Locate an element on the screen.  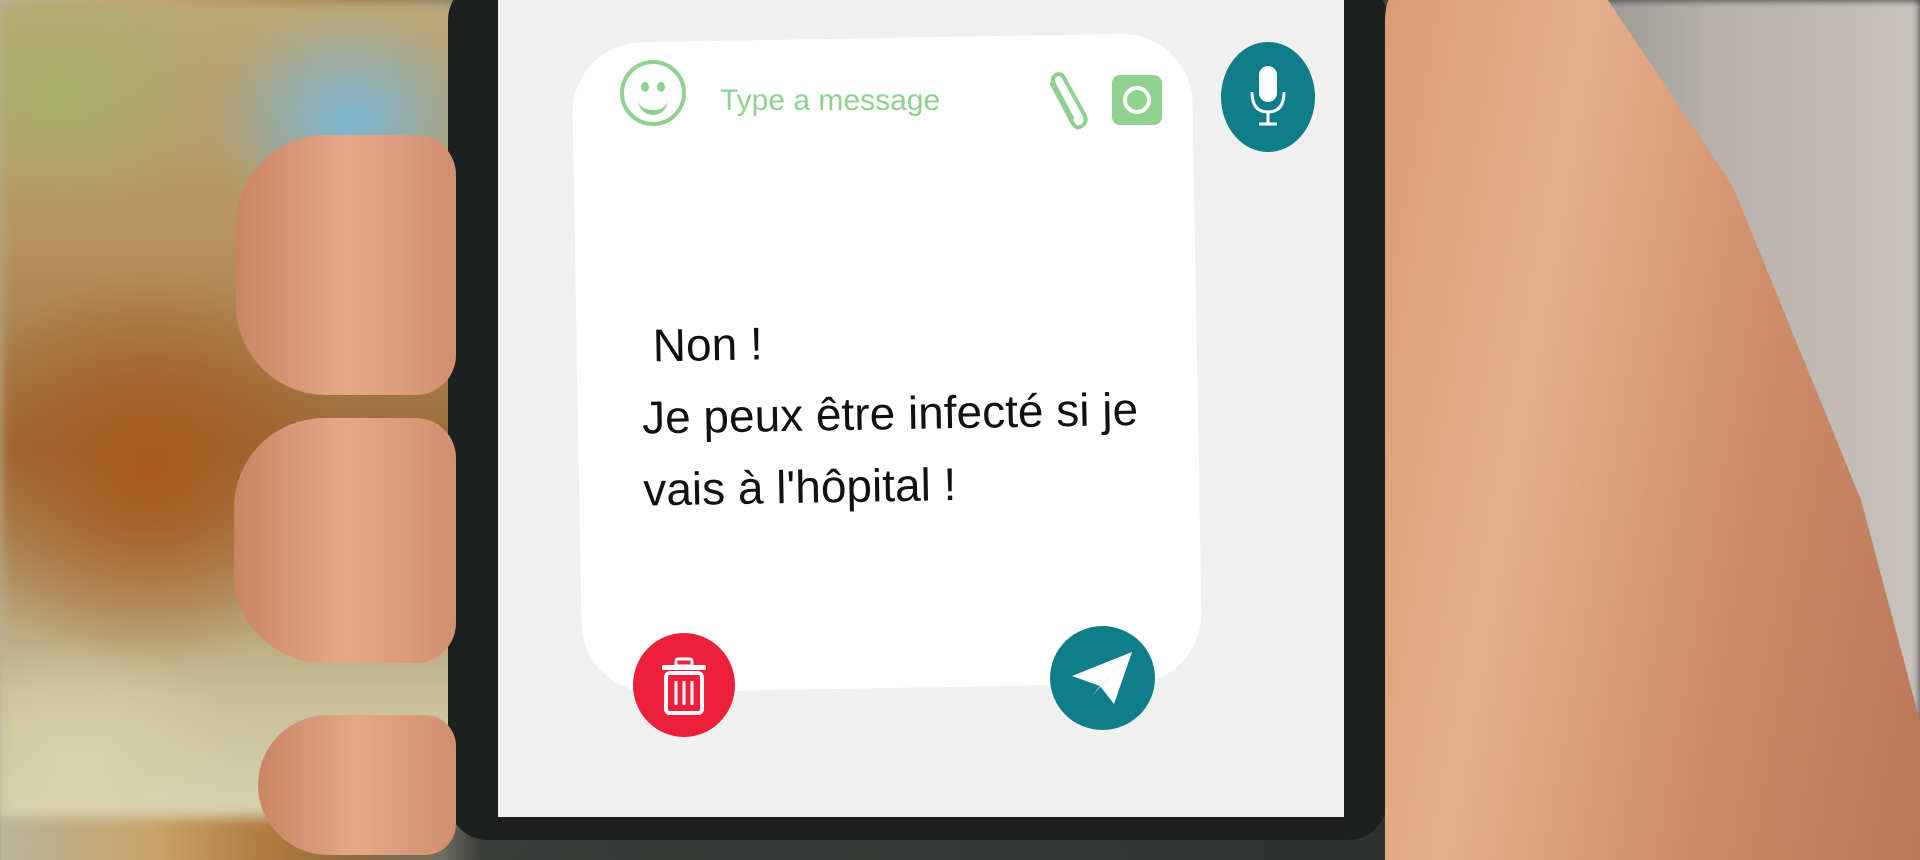
message-line: Non ! is located at coordinates (708, 344).